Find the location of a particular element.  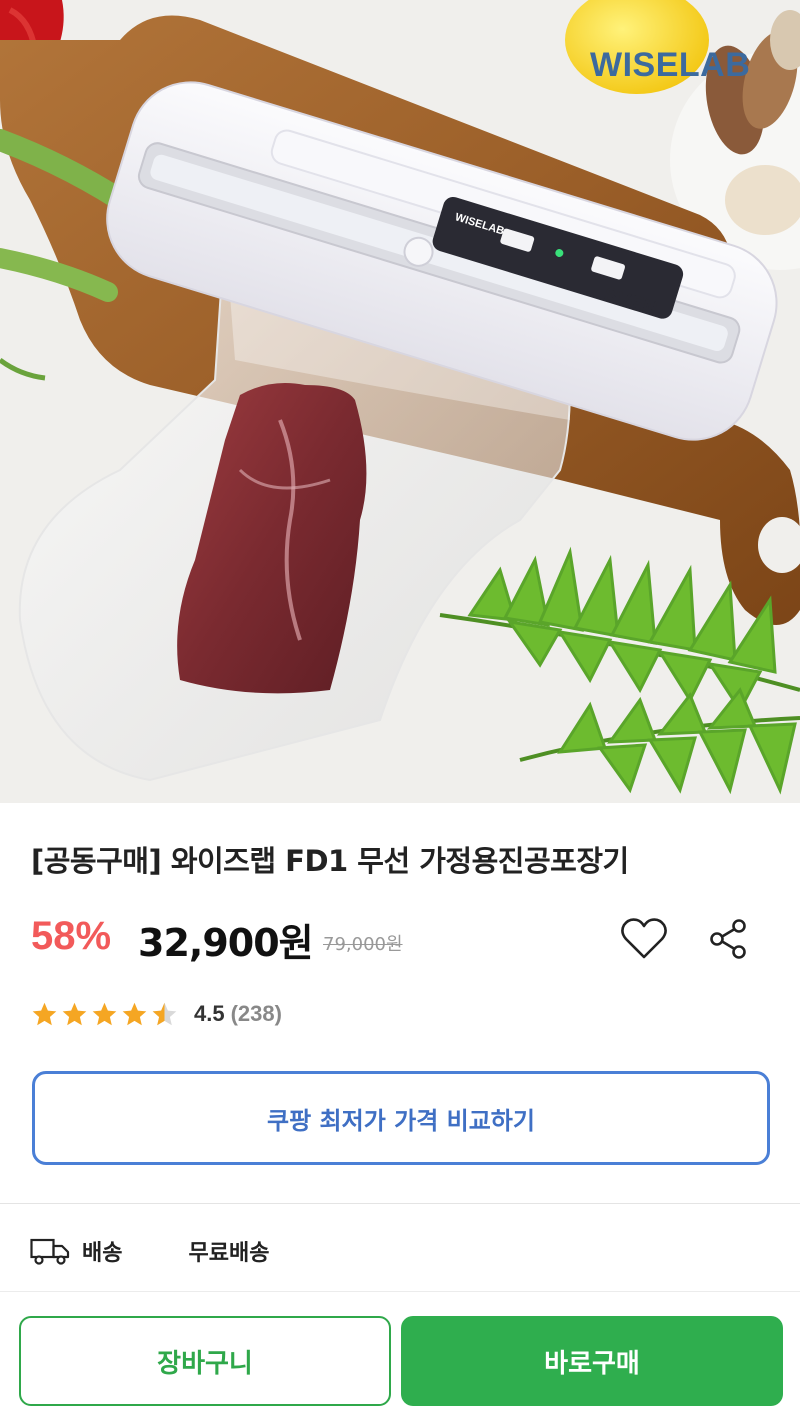

shipping-row: 배송 무료배송 is located at coordinates (400, 1251).